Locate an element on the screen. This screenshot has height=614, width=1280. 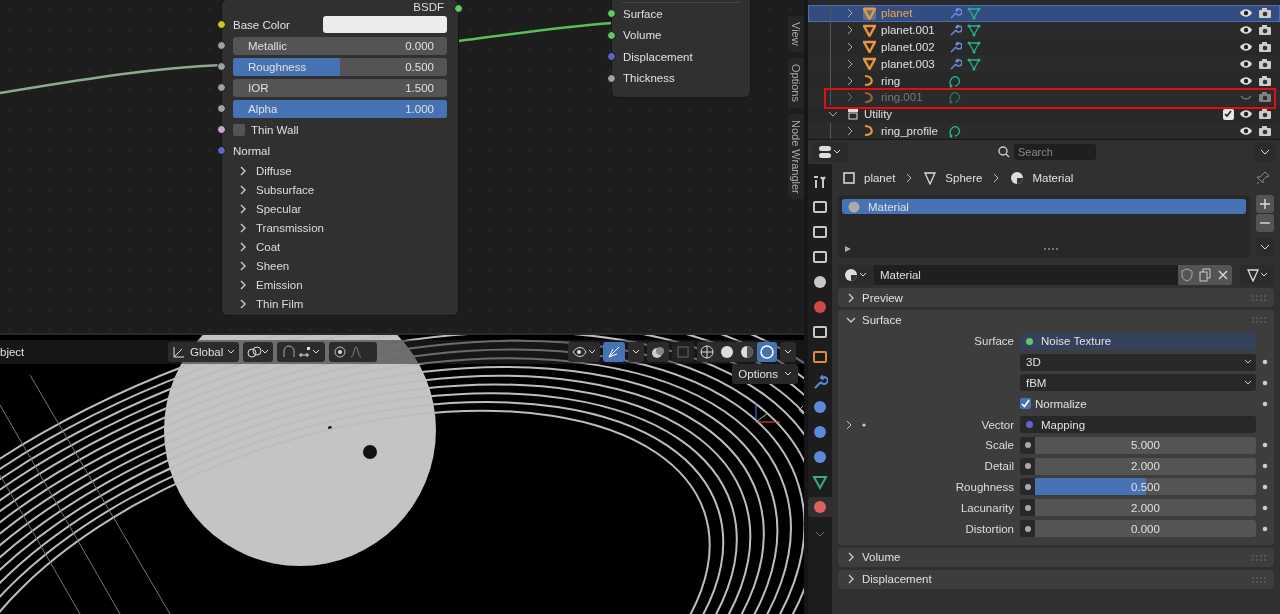
wireframe-shading-button is located at coordinates (707, 352).